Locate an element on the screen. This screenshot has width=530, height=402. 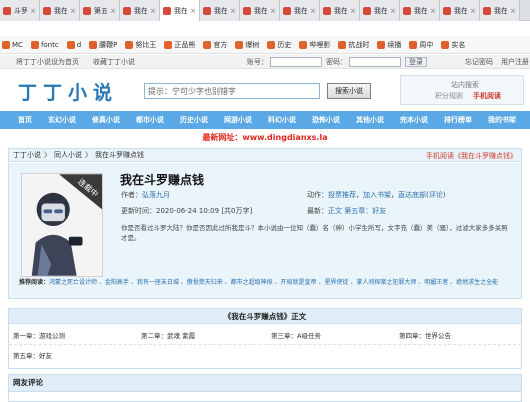
vote-link: 投票推荐 is located at coordinates (342, 195).